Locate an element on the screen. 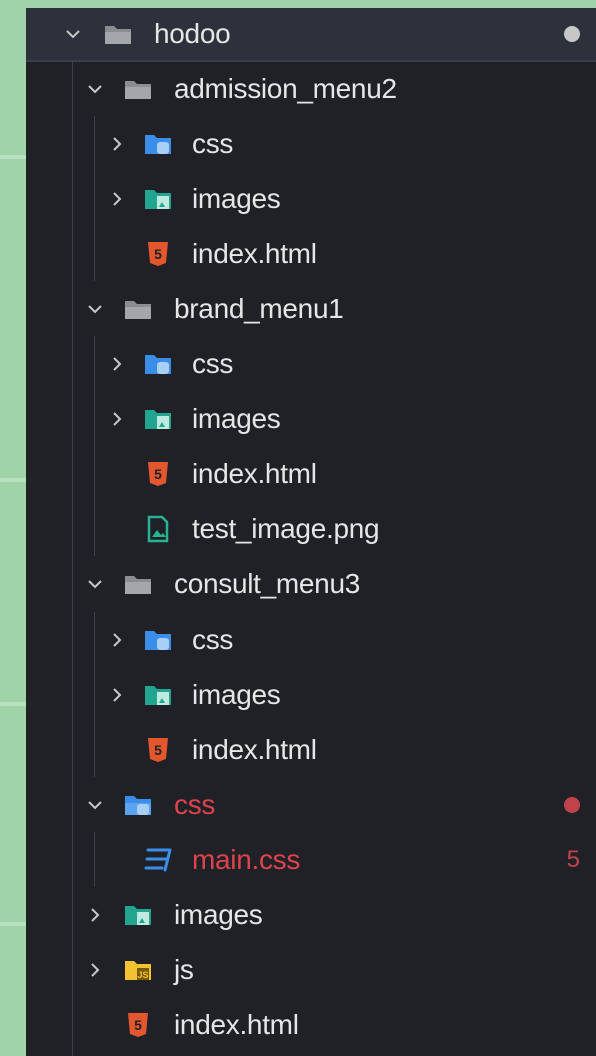  modified-dot is located at coordinates (572, 34).